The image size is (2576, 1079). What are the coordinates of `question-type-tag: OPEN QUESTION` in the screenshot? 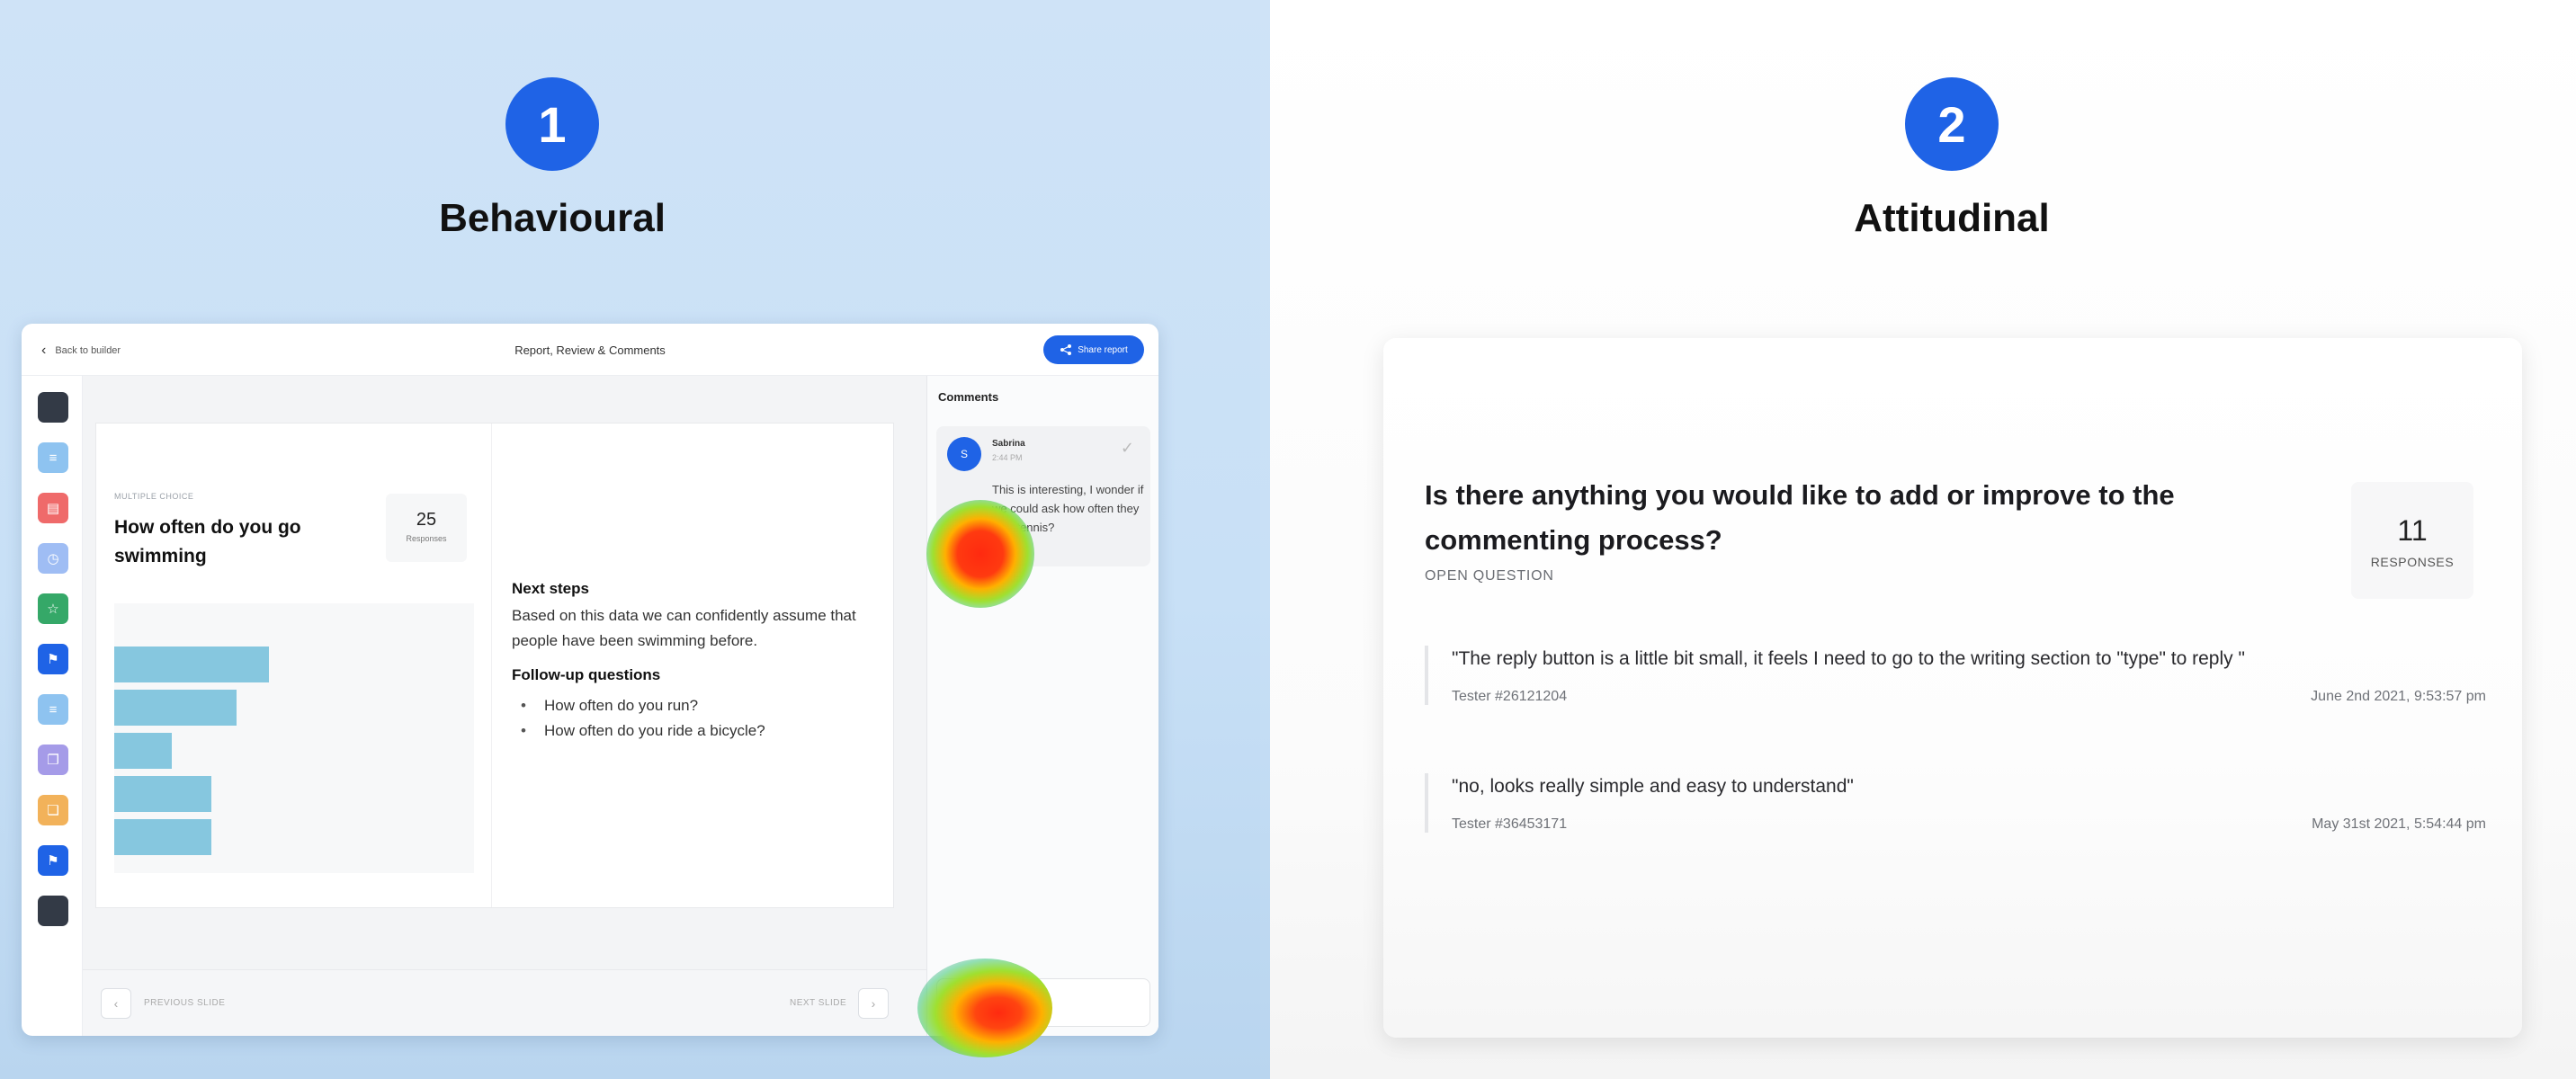 It's located at (1489, 576).